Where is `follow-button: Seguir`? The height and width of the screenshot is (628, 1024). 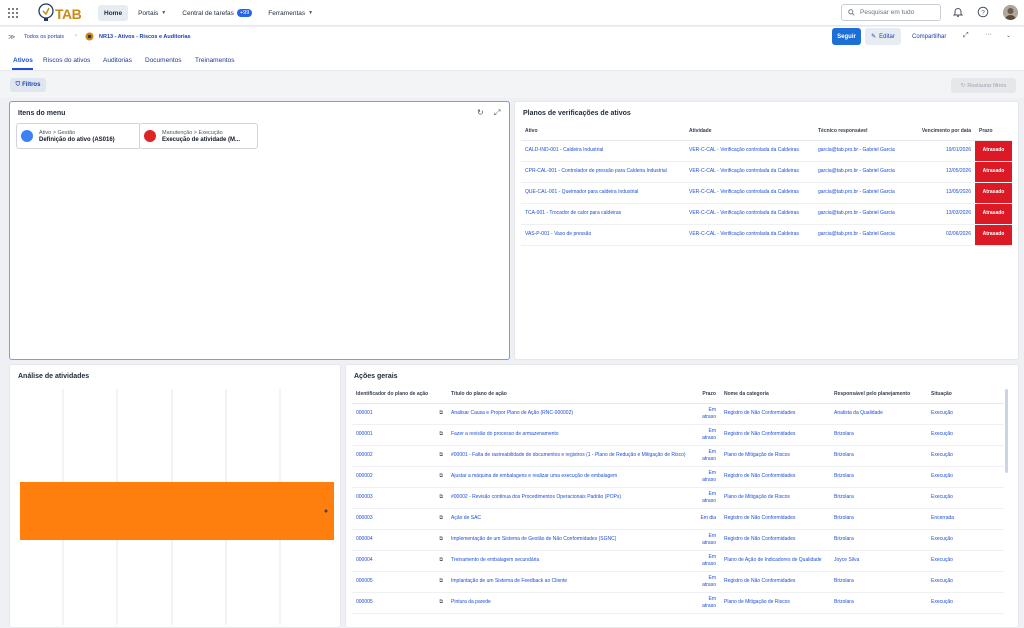 follow-button: Seguir is located at coordinates (846, 36).